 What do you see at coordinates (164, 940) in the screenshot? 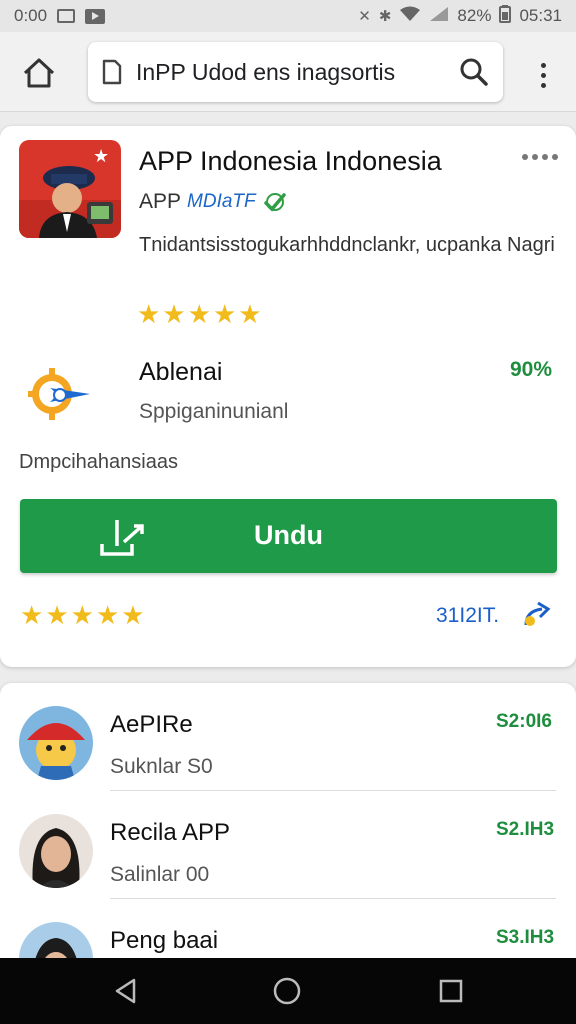
I see `list-item-title: Peng baai` at bounding box center [164, 940].